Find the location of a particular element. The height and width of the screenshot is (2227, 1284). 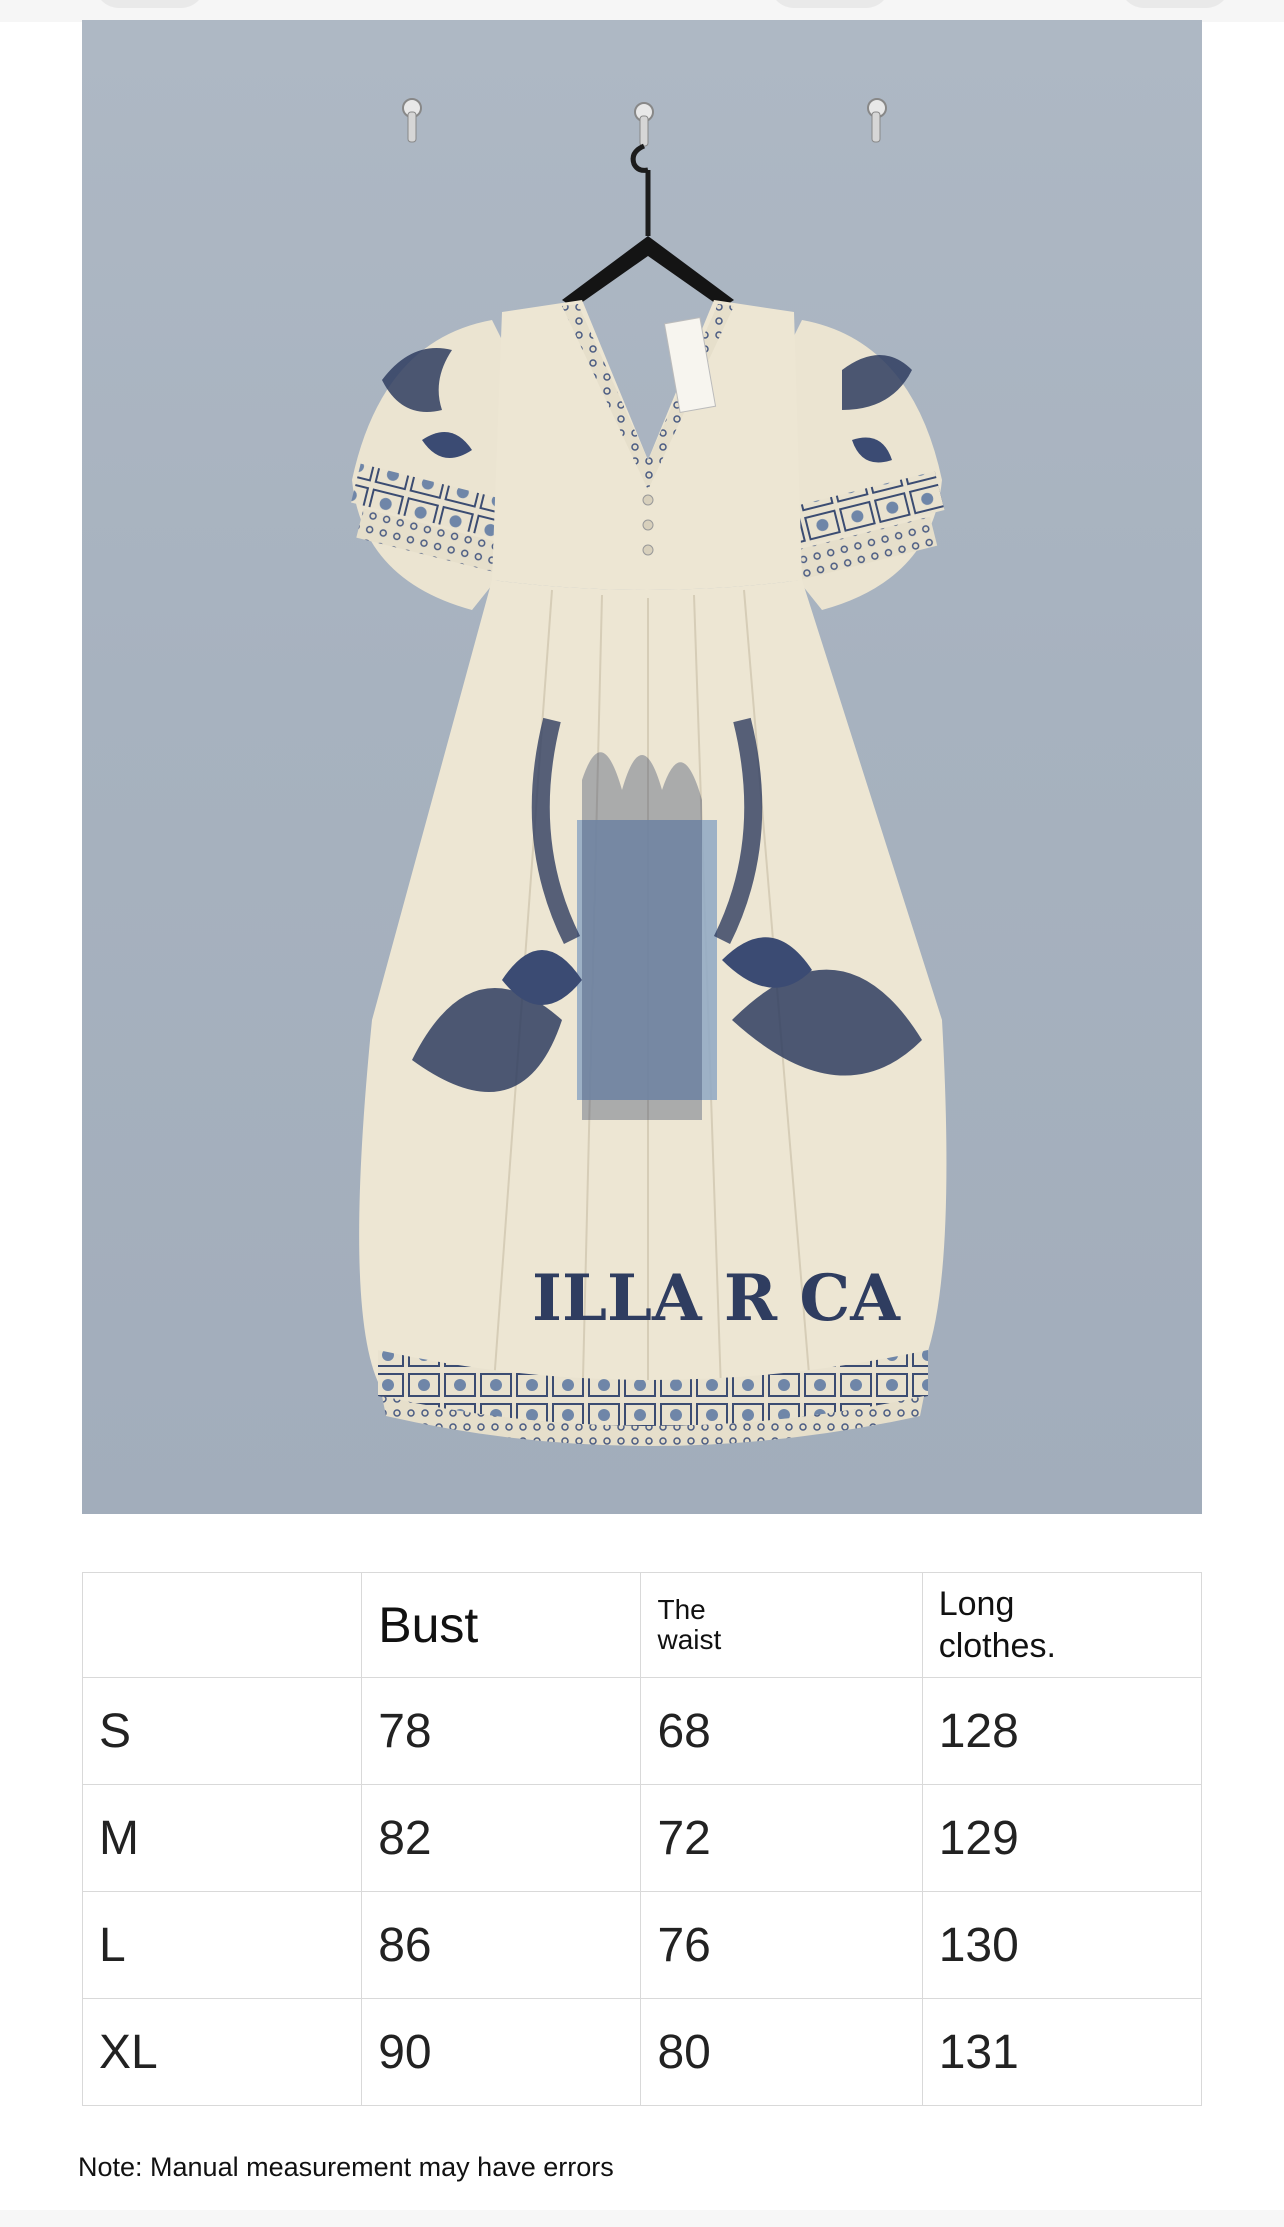

table-row: XL 90 80 131 is located at coordinates (642, 2052).